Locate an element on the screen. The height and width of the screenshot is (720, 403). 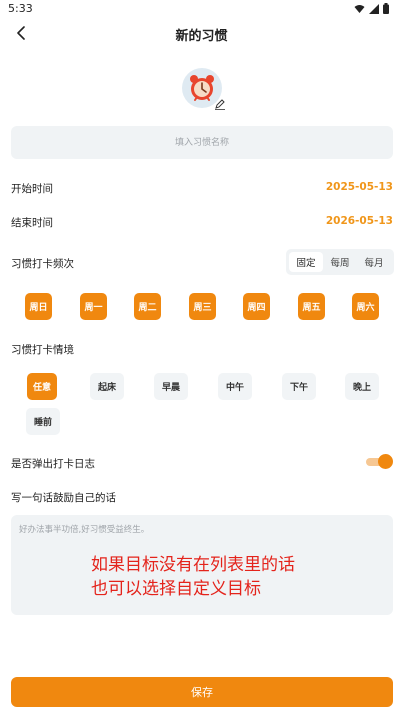
pencil-icon is located at coordinates (220, 104).